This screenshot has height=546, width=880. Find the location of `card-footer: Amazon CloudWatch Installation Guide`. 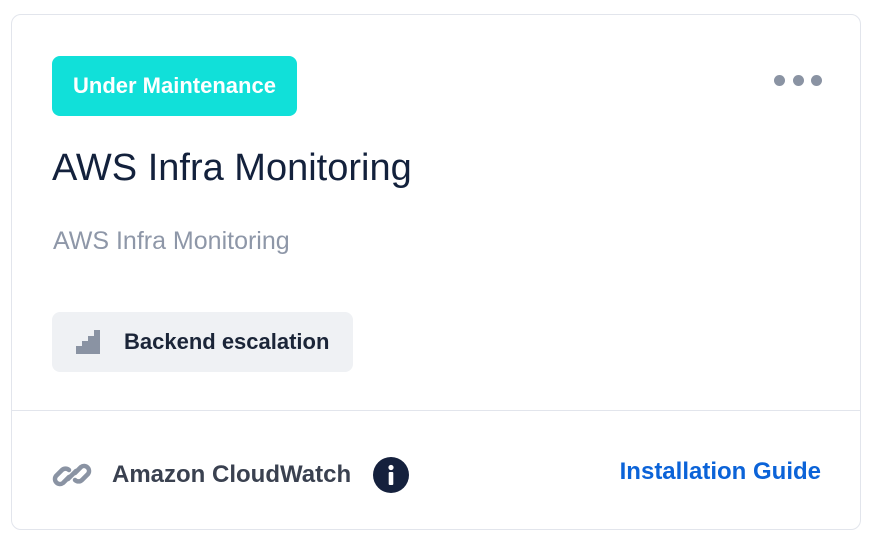

card-footer: Amazon CloudWatch Installation Guide is located at coordinates (436, 475).